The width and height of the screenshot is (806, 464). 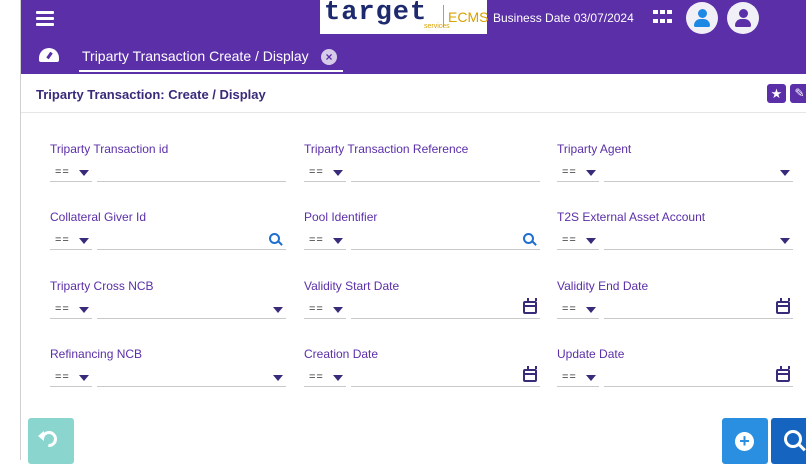 I want to click on field-label: Creation Date, so click(x=341, y=354).